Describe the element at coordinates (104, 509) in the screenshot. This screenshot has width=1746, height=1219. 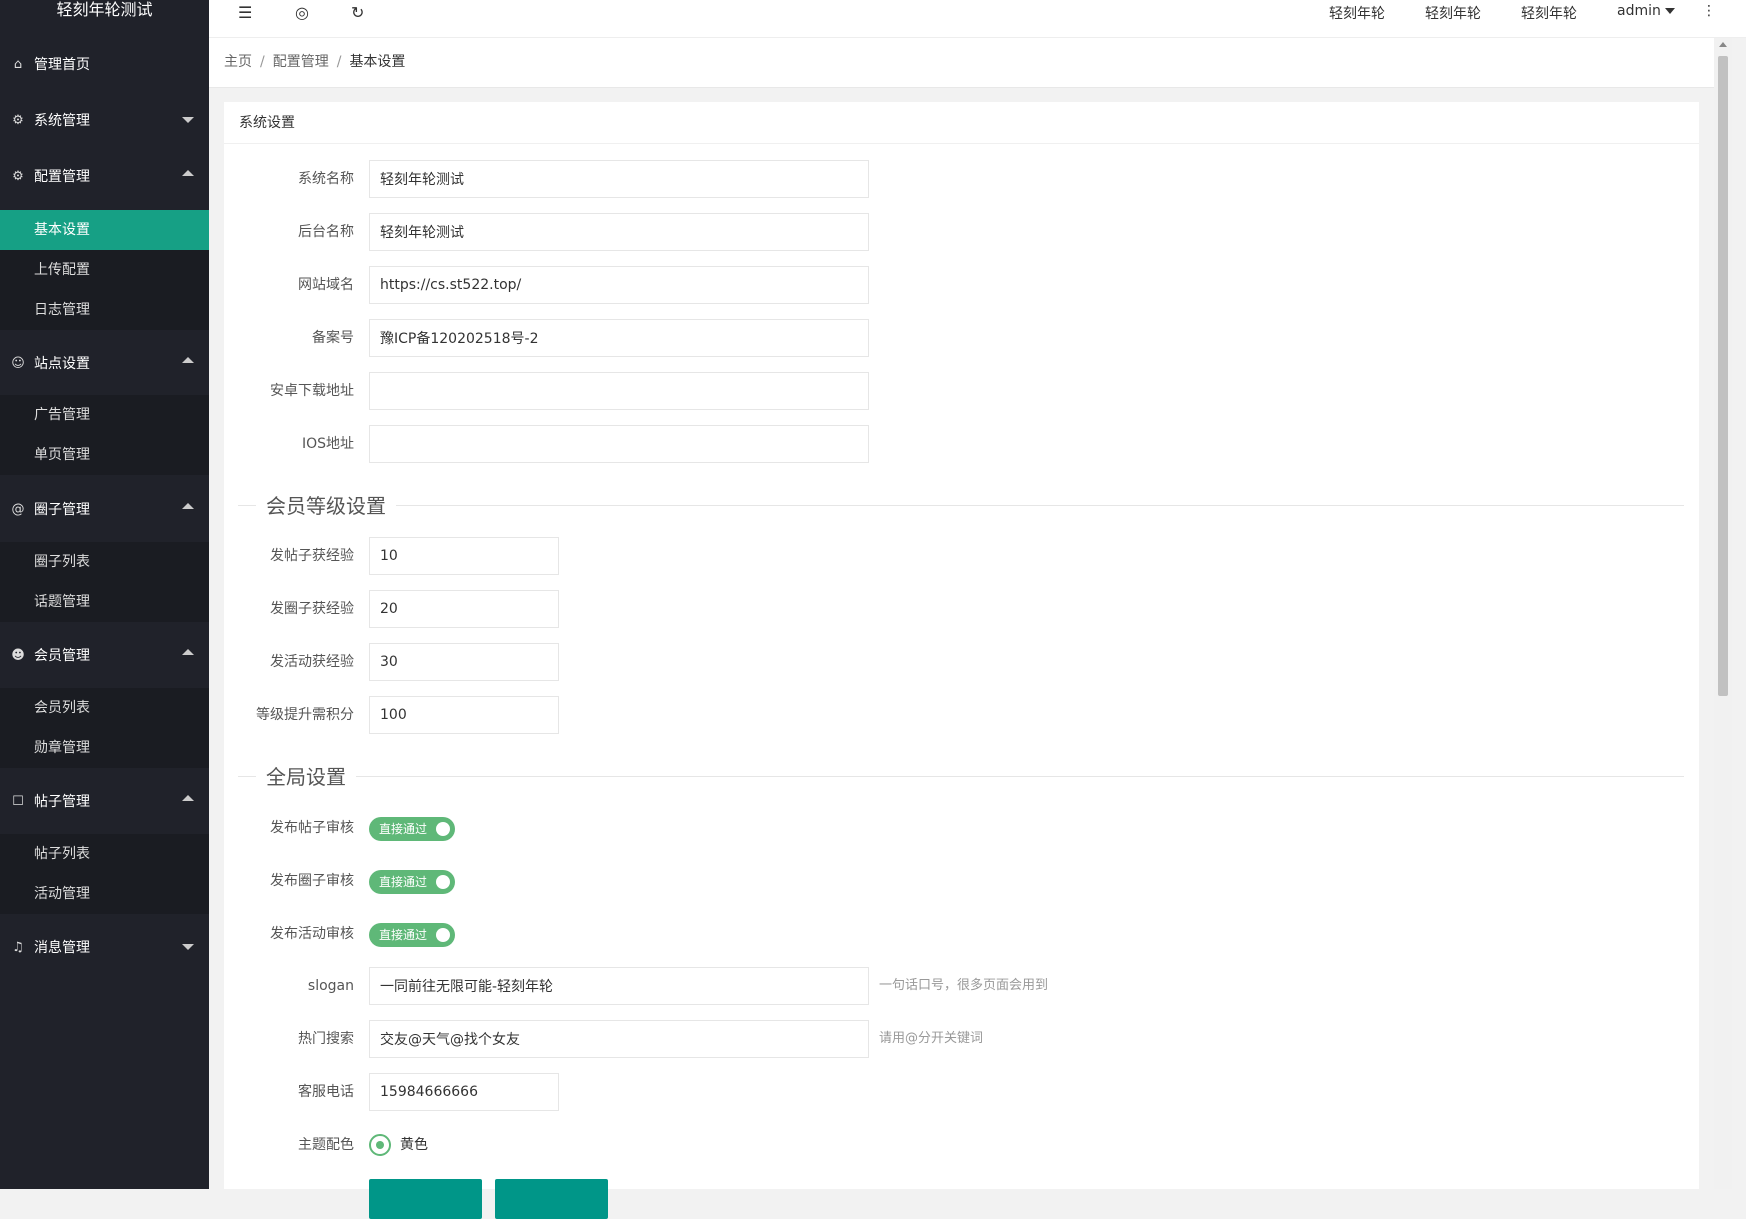
I see `sidebar-item-circle: @ 圈子管理` at that location.